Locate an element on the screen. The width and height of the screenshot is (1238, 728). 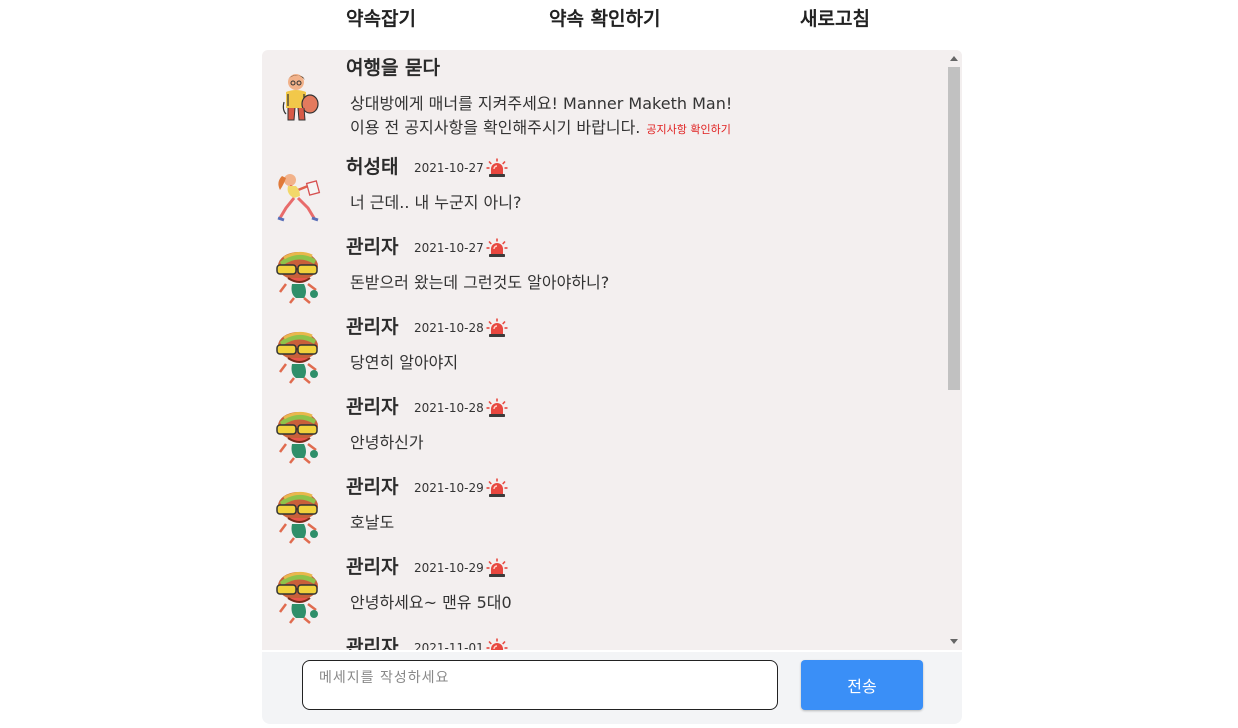
notice-link: 공지사항 확인하기 is located at coordinates (688, 129).